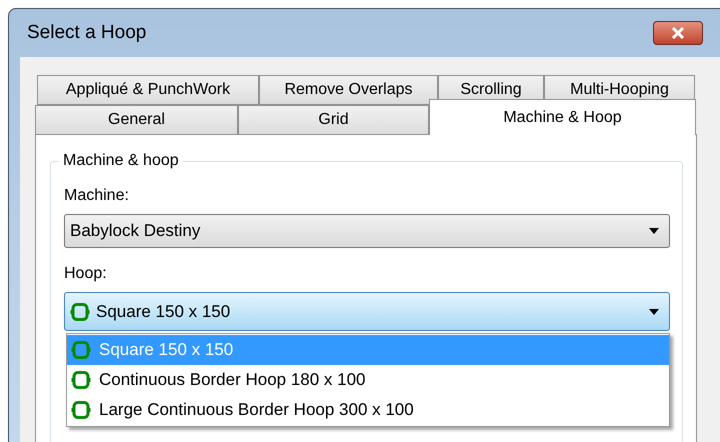  What do you see at coordinates (97, 196) in the screenshot?
I see `machine-label: Machine:` at bounding box center [97, 196].